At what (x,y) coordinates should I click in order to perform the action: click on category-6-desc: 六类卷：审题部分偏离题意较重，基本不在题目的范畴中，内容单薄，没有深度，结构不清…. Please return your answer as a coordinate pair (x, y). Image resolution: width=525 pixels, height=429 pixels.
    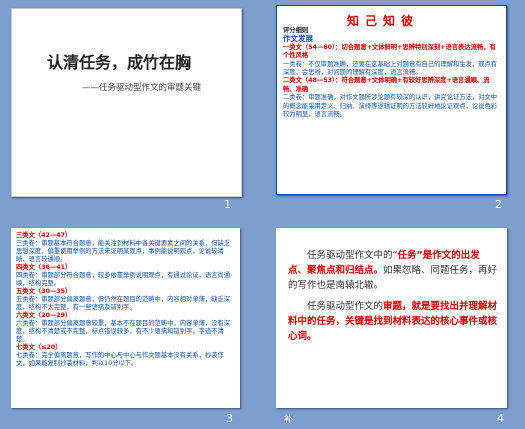
    Looking at the image, I should click on (123, 331).